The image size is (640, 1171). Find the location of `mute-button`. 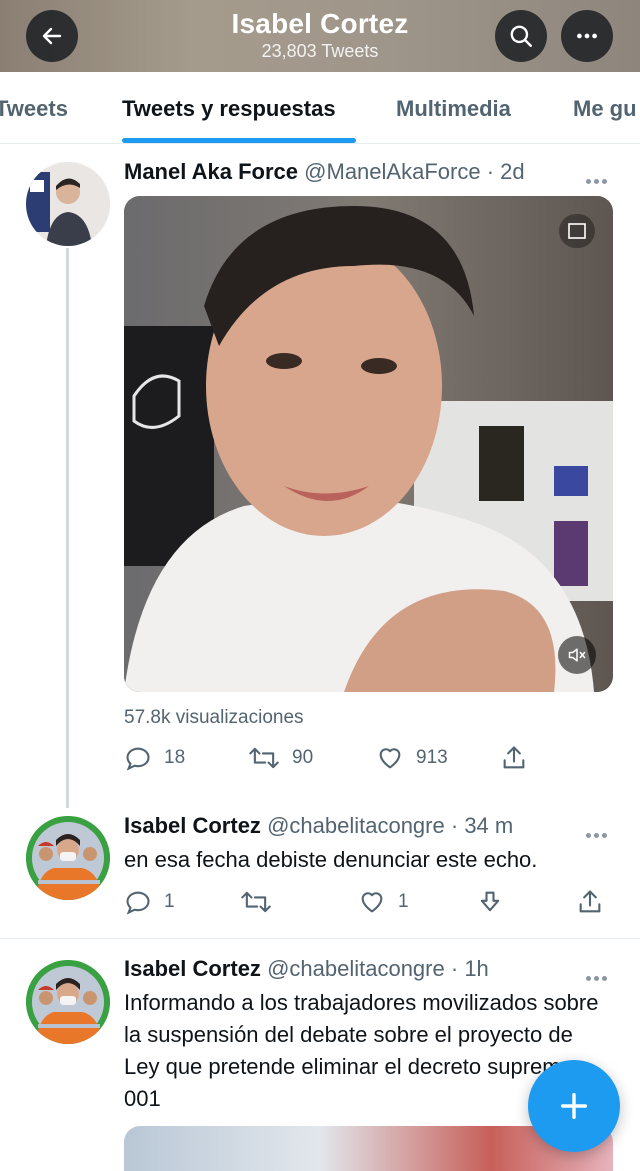

mute-button is located at coordinates (577, 655).